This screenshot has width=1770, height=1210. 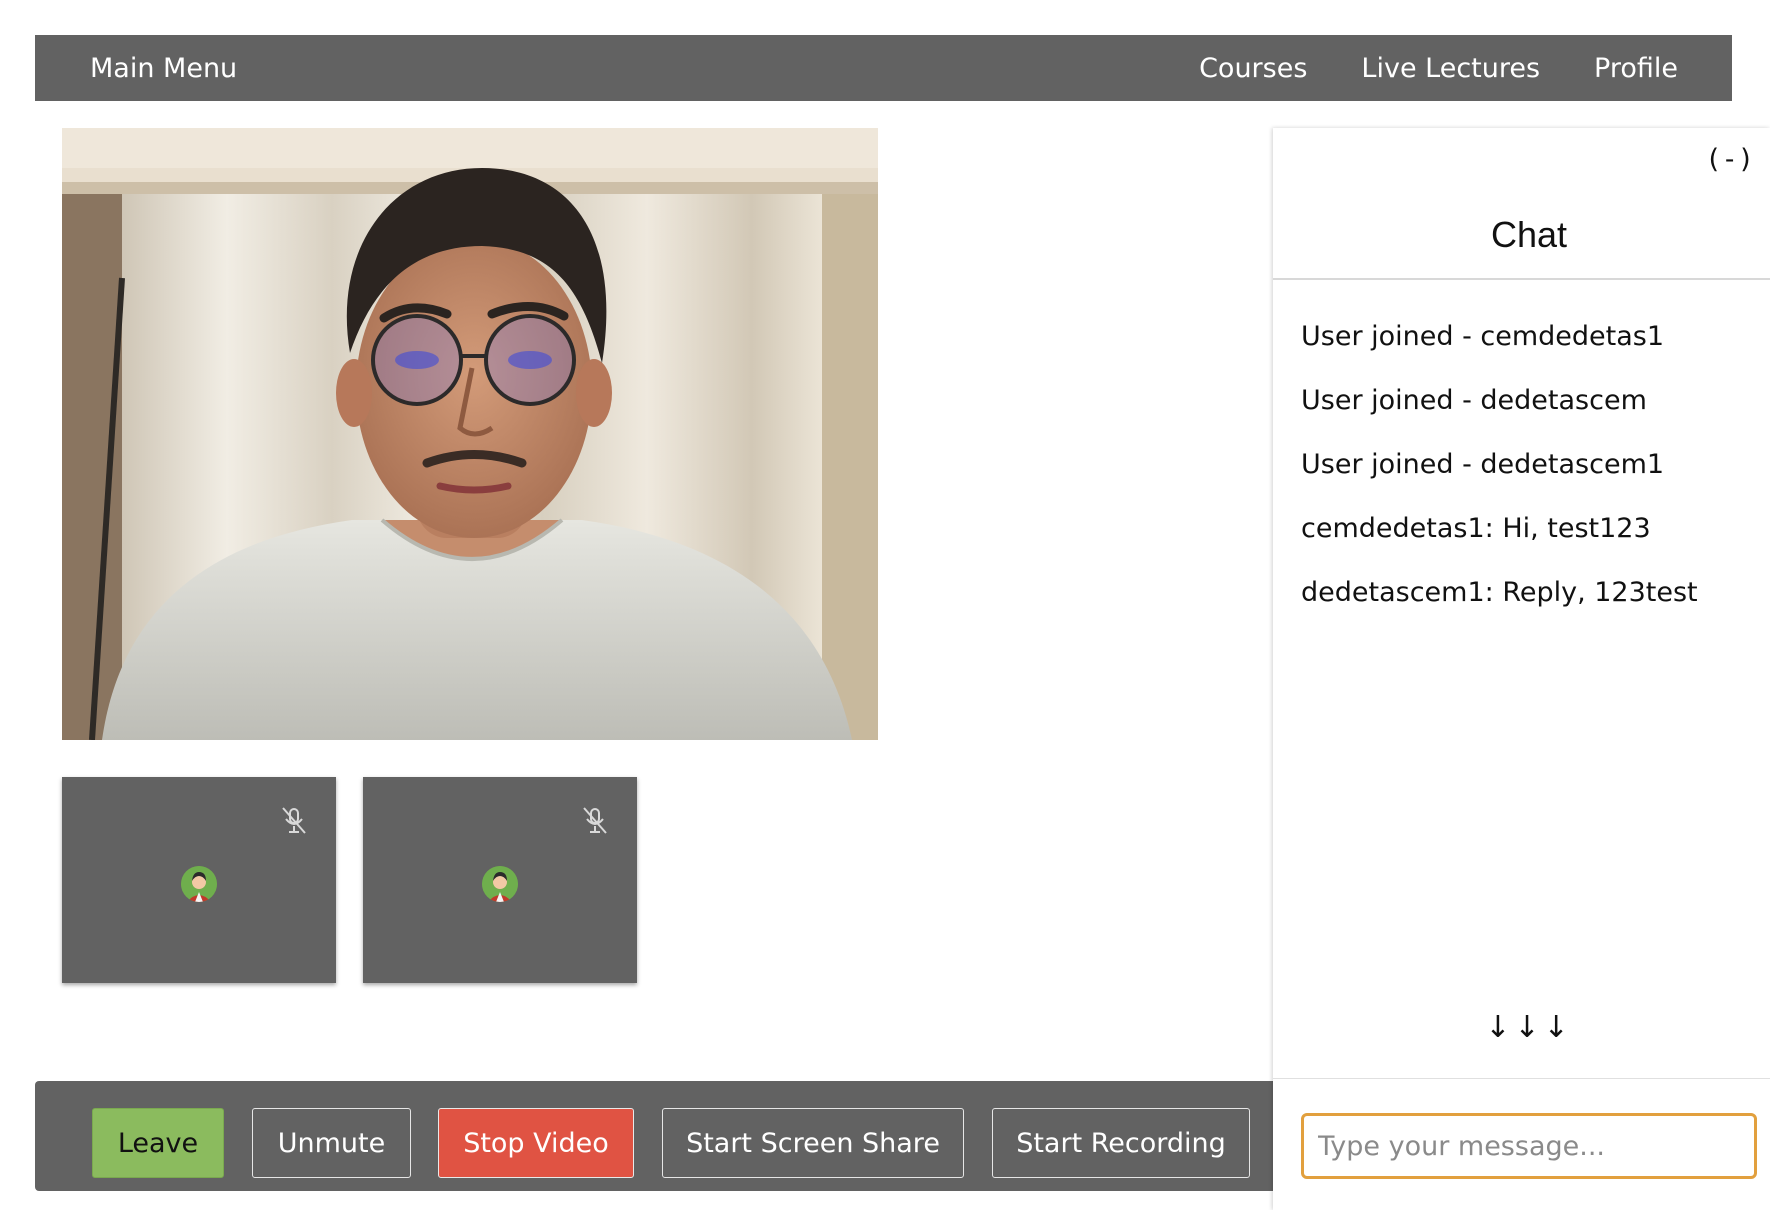 What do you see at coordinates (1529, 234) in the screenshot?
I see `chat-title: Chat` at bounding box center [1529, 234].